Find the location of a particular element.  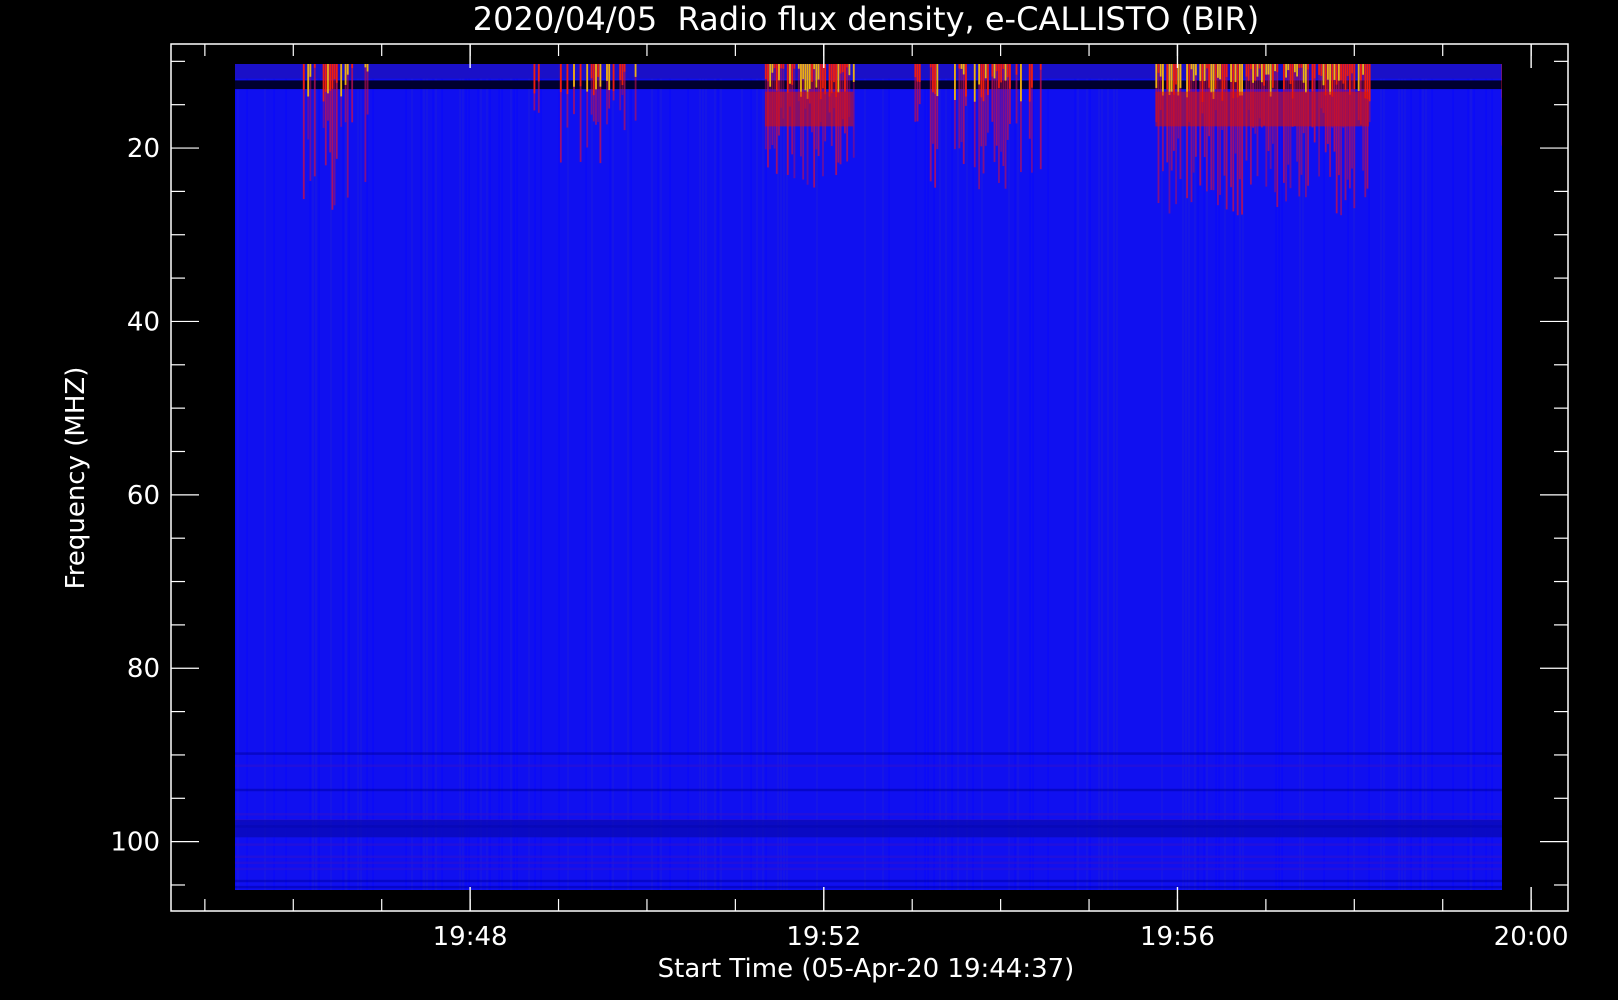

y-tick-label: 100 is located at coordinates (135, 843).